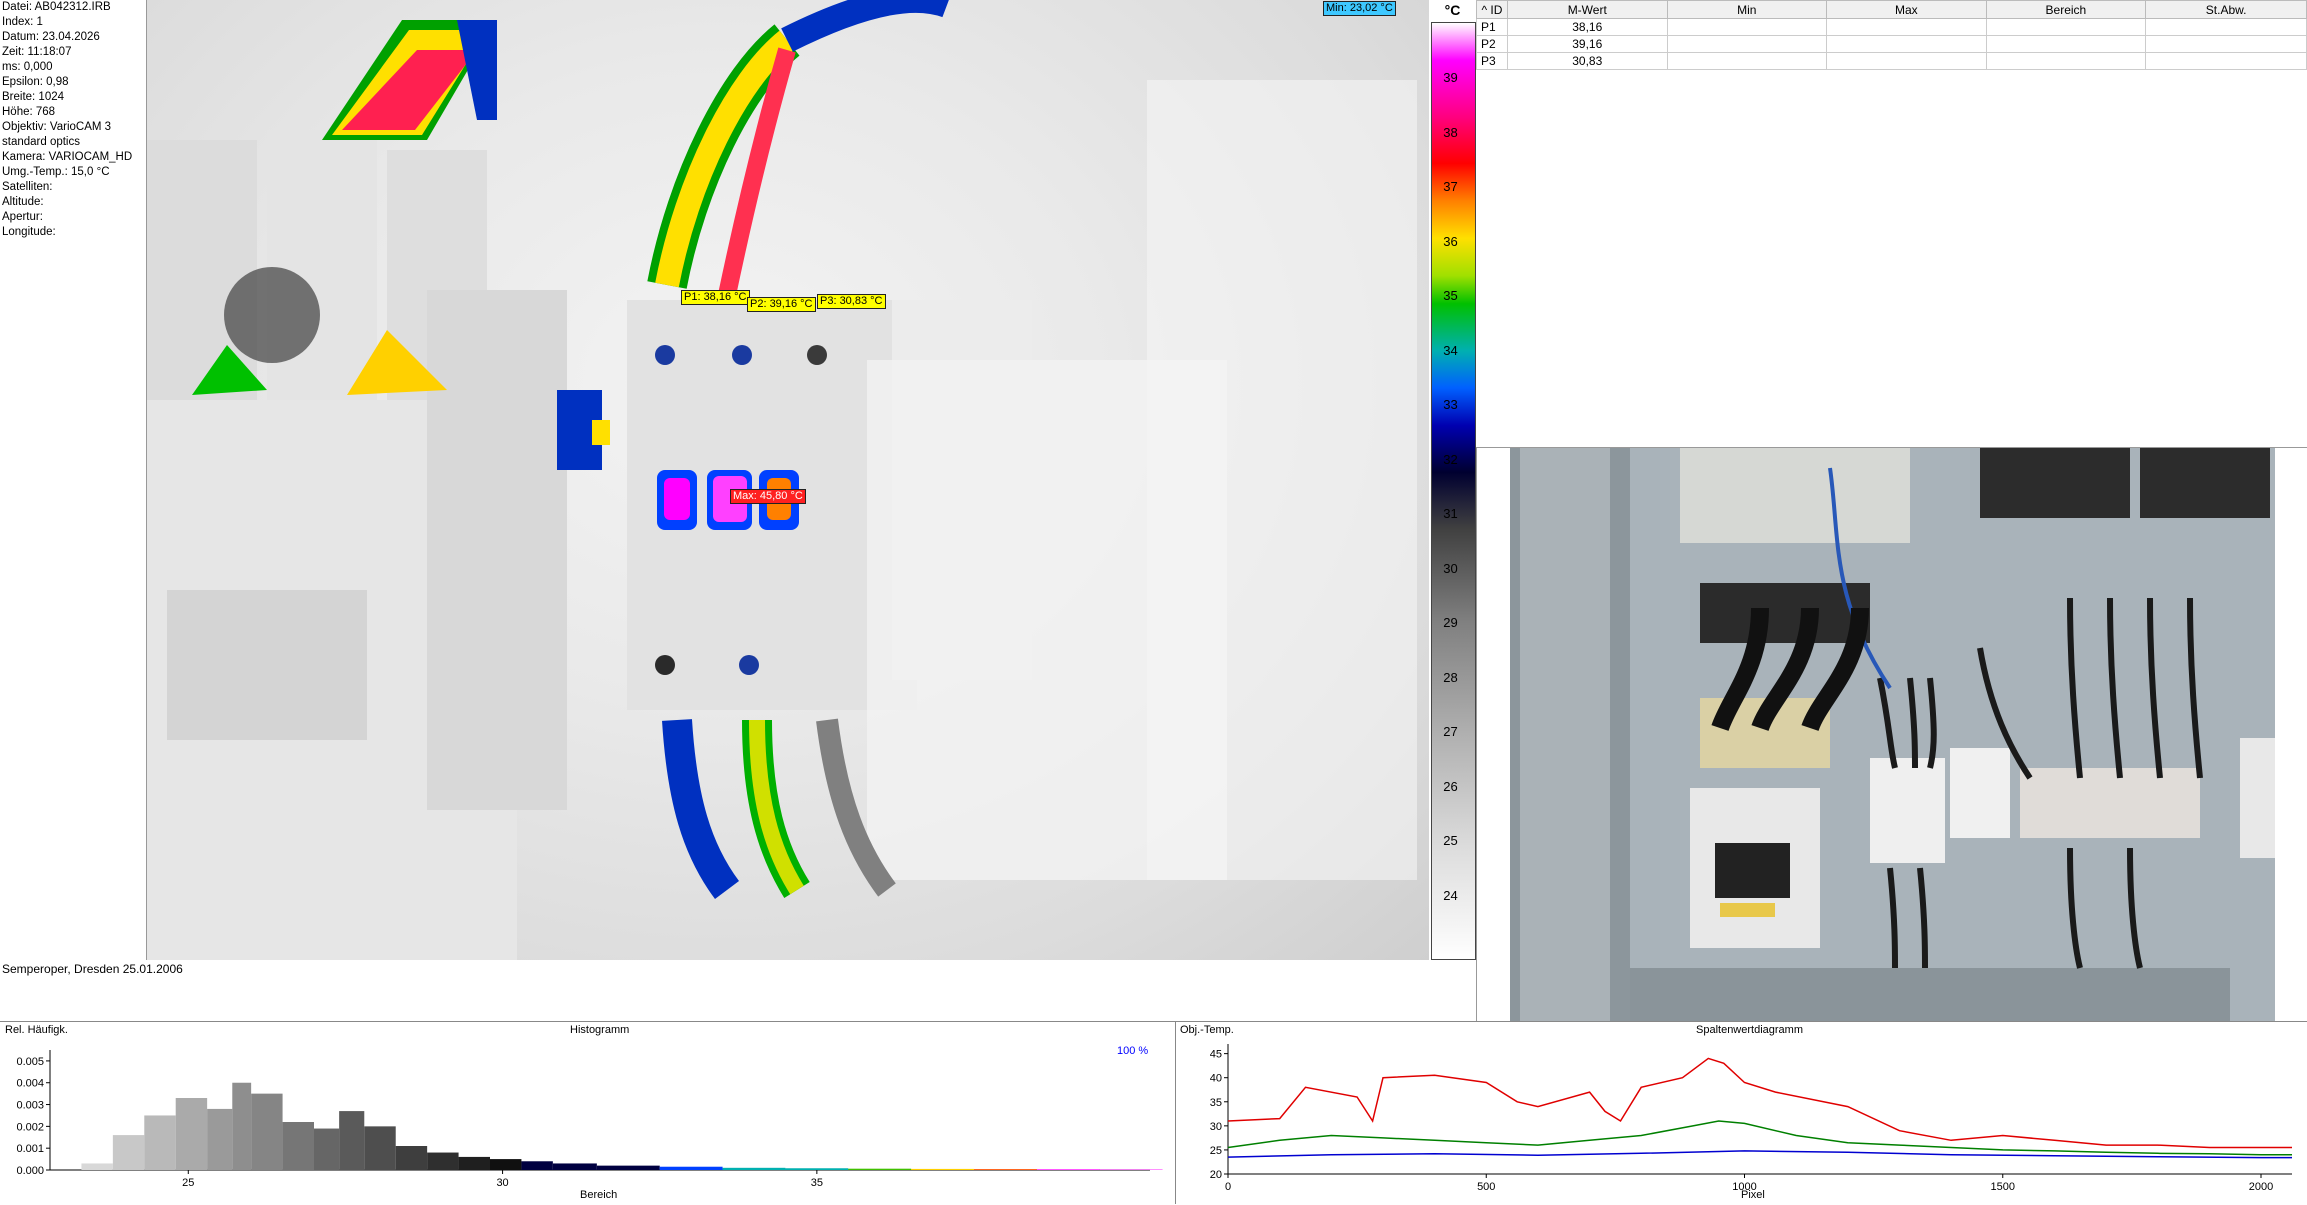 This screenshot has height=1205, width=2307. I want to click on scale-tick-label: 39, so click(1450, 77).